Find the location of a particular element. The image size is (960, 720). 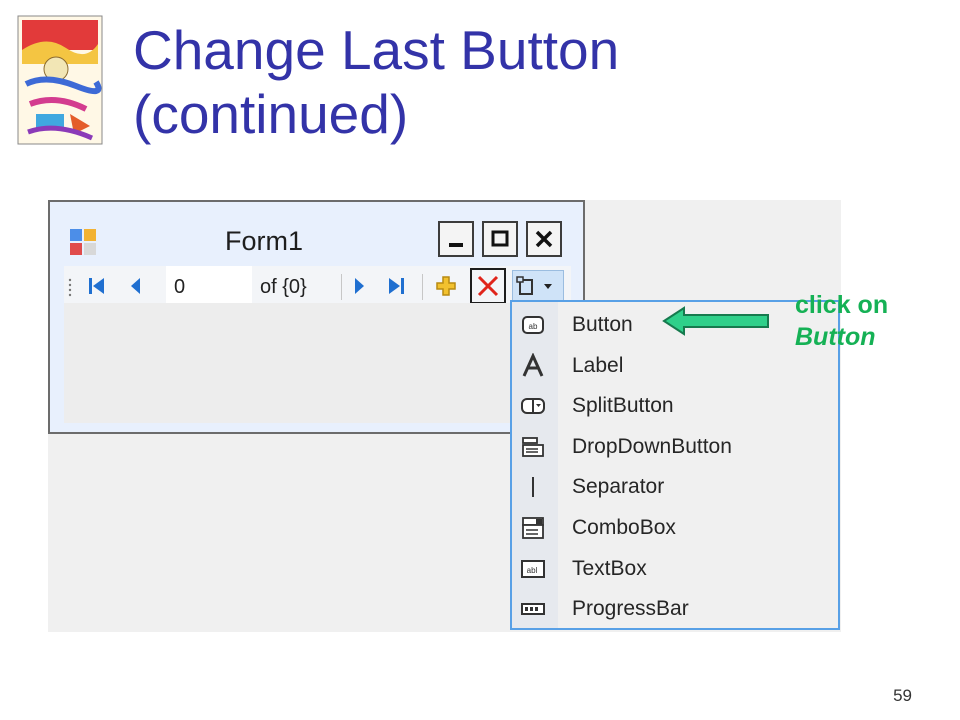

slide-logo-icon is located at coordinates (60, 80).